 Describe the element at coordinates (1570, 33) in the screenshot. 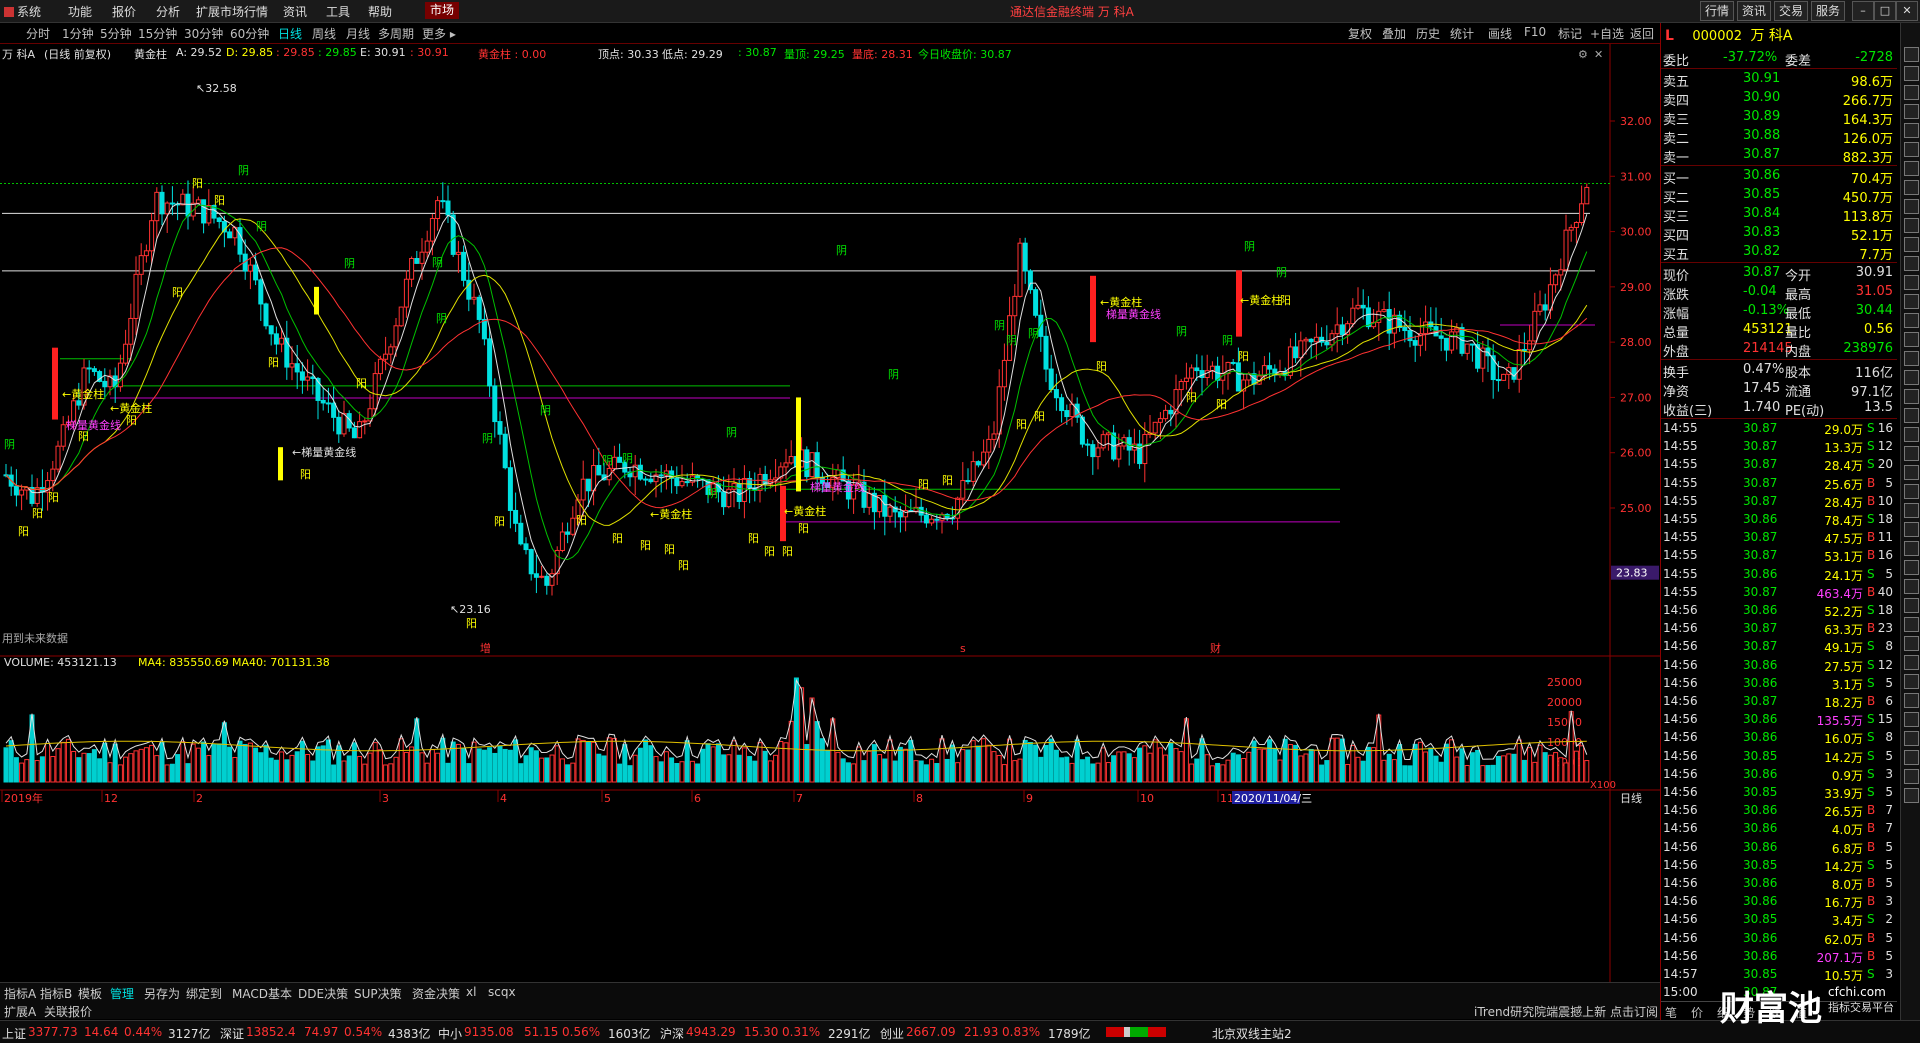

I see `tool-mark: 标记` at that location.